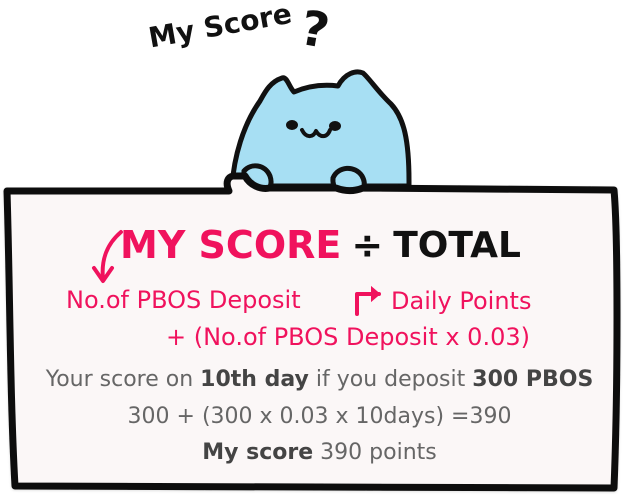 The image size is (639, 500). I want to click on example-prefix: Your score on, so click(123, 379).